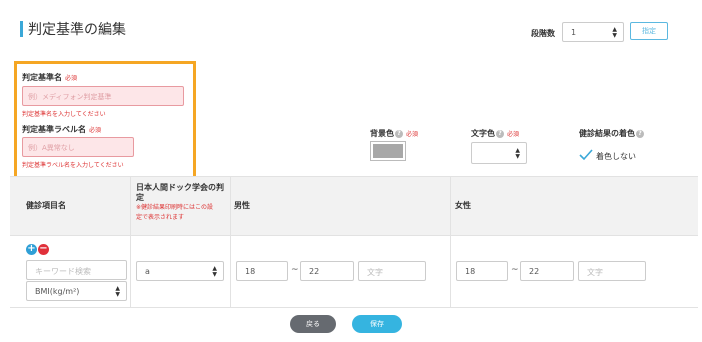 The width and height of the screenshot is (702, 342). What do you see at coordinates (50, 77) in the screenshot?
I see `criteria-name-label: 判定基準名 必須` at bounding box center [50, 77].